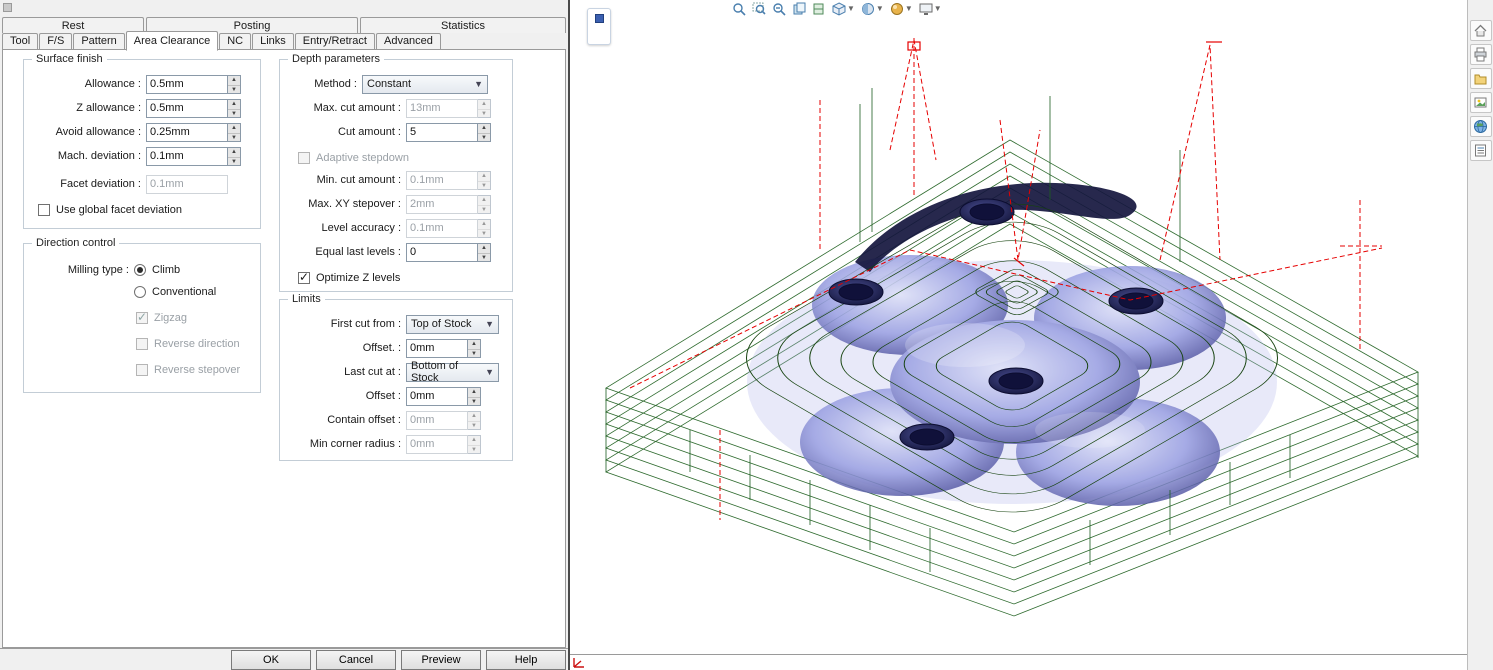 The height and width of the screenshot is (670, 1493). Describe the element at coordinates (142, 370) in the screenshot. I see `reverse-stepover-checkbox` at that location.